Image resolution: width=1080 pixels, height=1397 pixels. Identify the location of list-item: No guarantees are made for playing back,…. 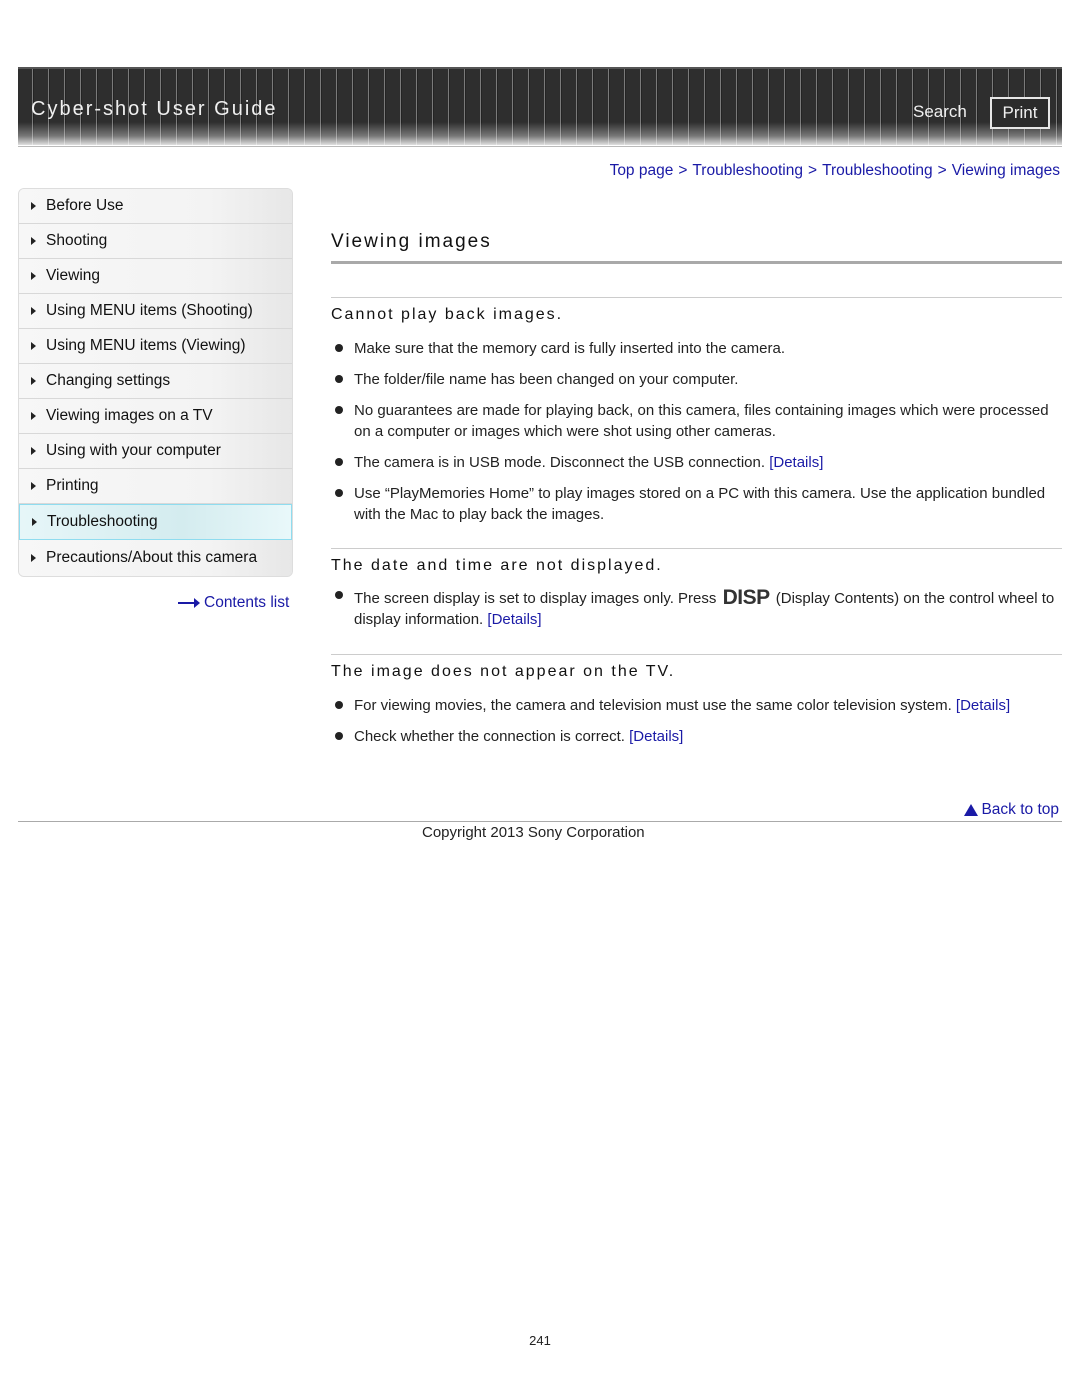
(696, 421).